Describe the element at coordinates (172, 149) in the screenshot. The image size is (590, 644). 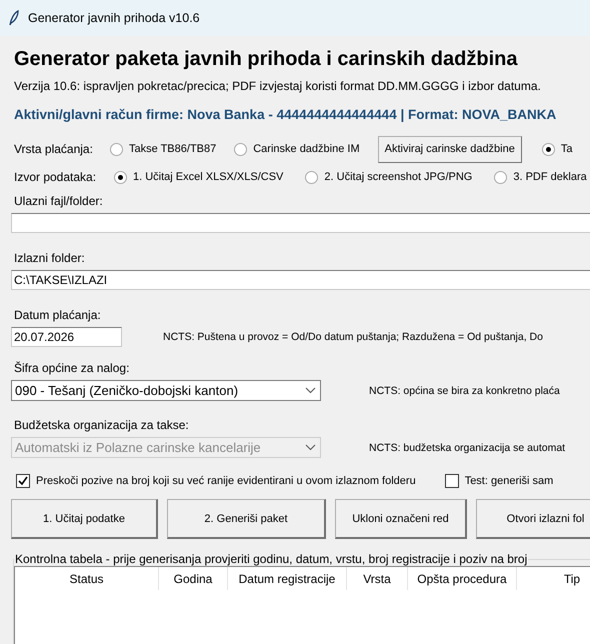
I see `radio-label: Takse TB86/TB87` at that location.